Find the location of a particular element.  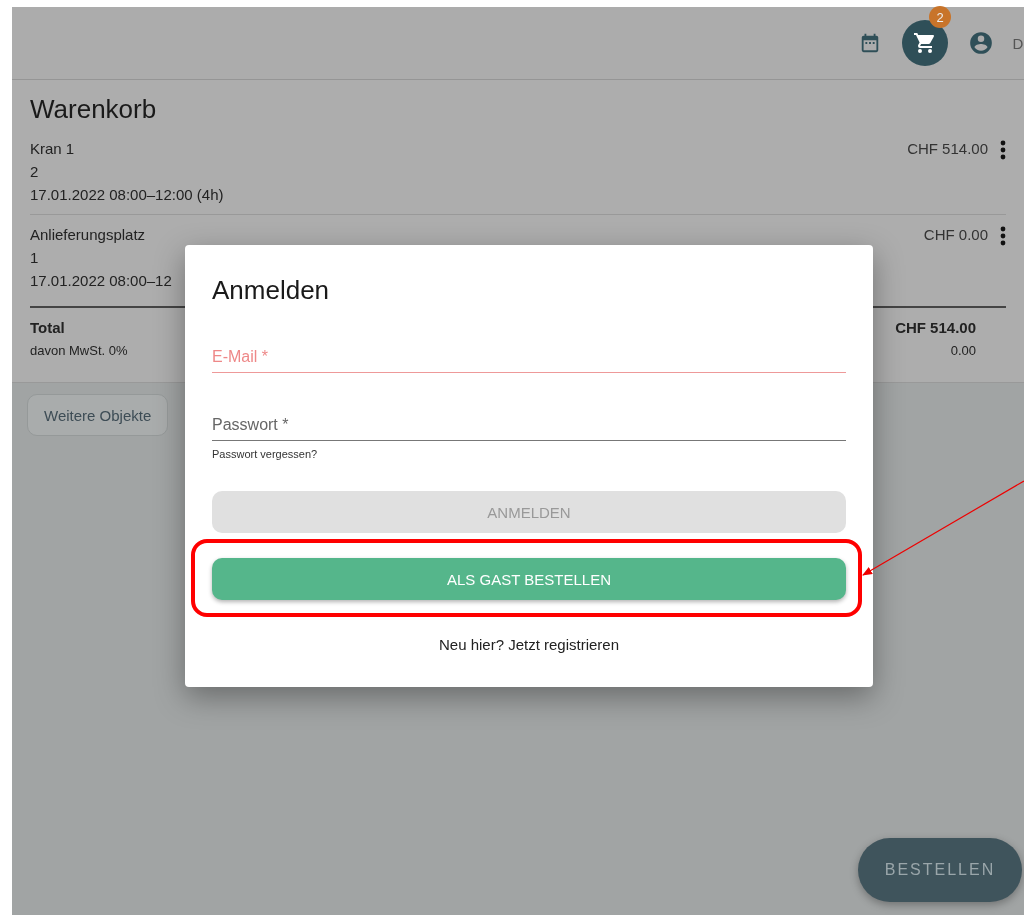

item-price: CHF 514.00 is located at coordinates (947, 149).